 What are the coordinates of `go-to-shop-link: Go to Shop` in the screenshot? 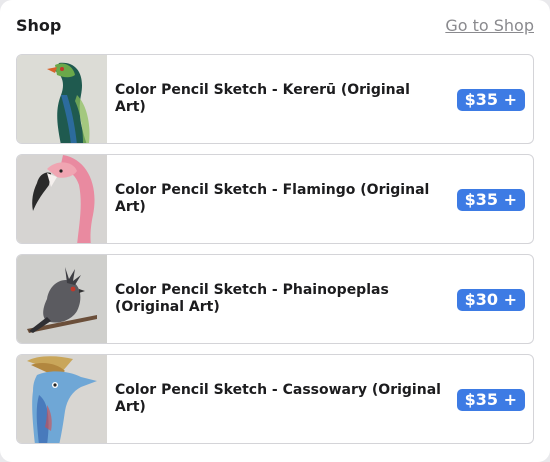 It's located at (489, 26).